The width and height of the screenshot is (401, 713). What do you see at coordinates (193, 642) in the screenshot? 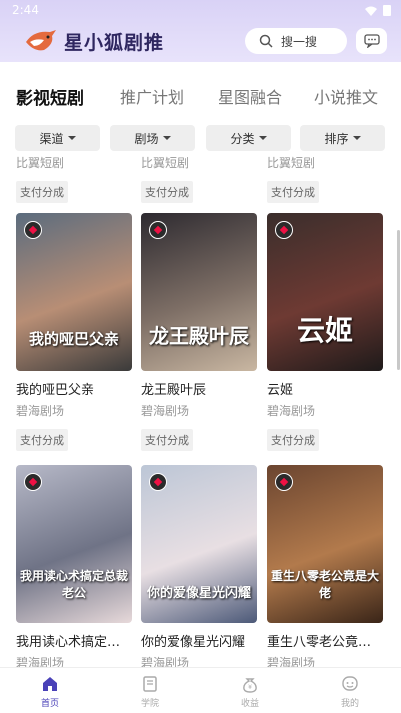
I see `card-title: 你的爱像星光闪耀` at bounding box center [193, 642].